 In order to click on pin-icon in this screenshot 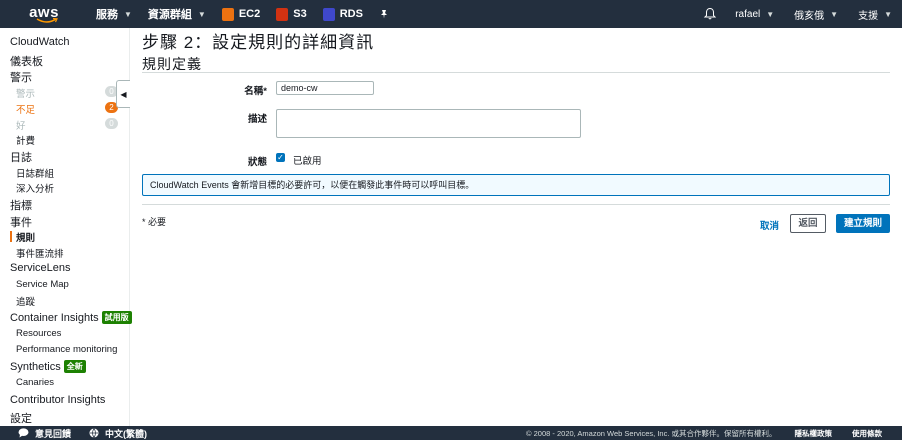, I will do `click(383, 14)`.